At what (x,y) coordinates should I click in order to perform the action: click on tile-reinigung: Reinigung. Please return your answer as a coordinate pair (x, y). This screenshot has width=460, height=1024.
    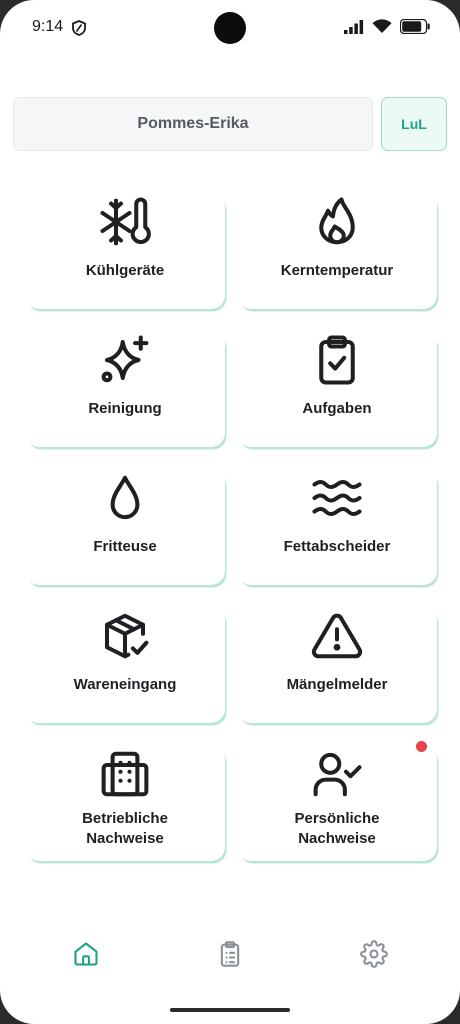
    Looking at the image, I should click on (125, 389).